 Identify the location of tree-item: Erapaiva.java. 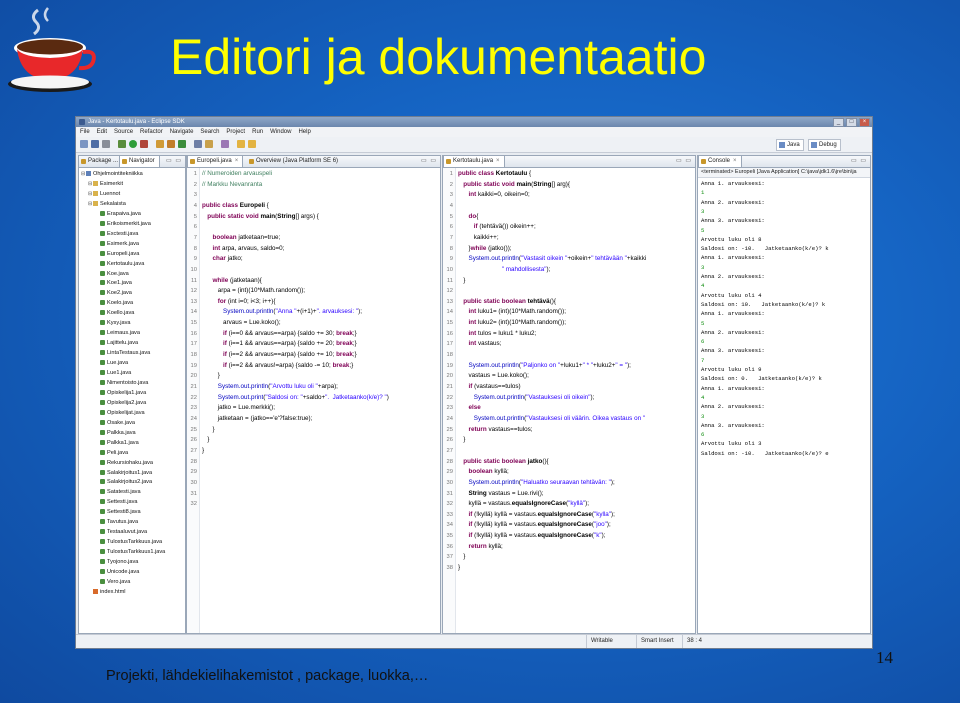
(118, 214).